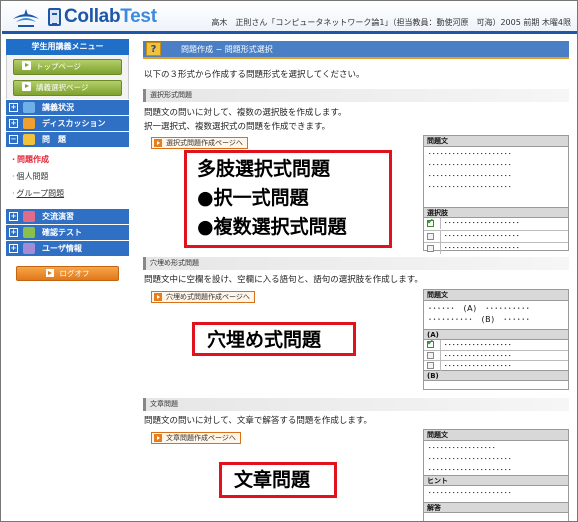 This screenshot has height=522, width=578. Describe the element at coordinates (26, 18) in the screenshot. I see `logo-icon` at that location.